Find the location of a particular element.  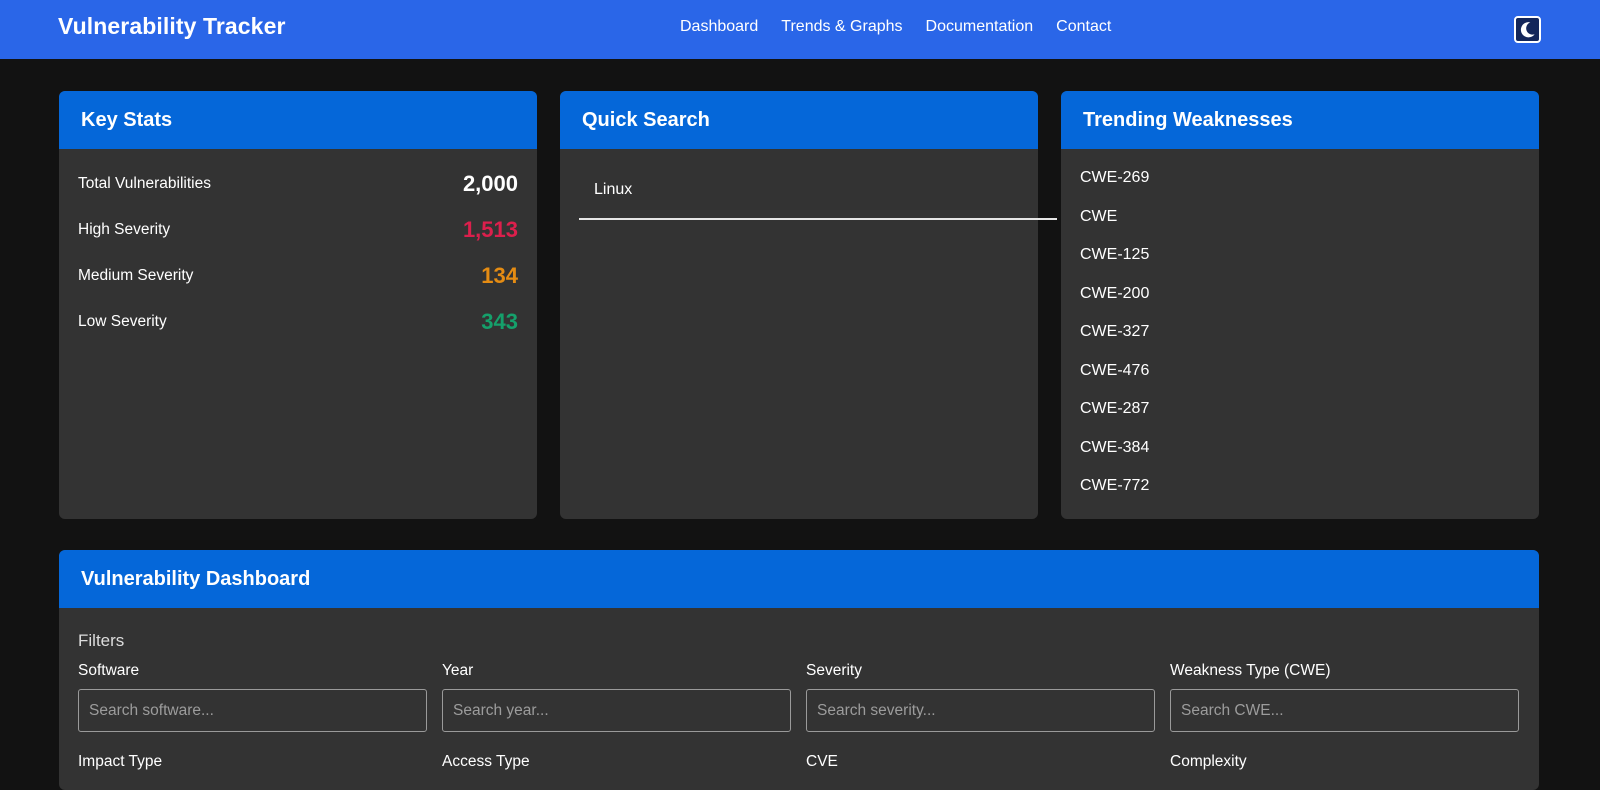

trending-item: CWE-476 is located at coordinates (1114, 371).